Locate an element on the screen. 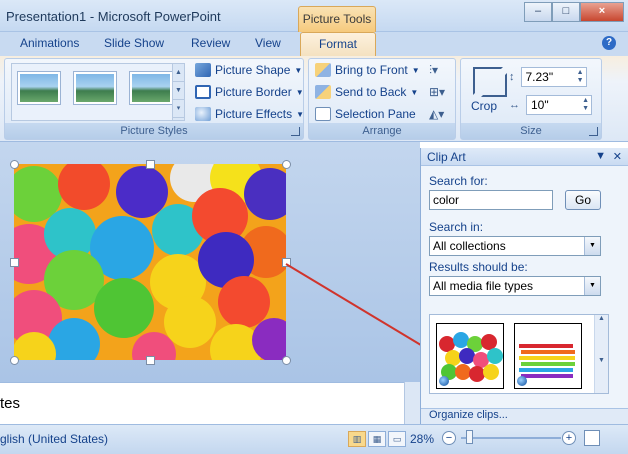 The height and width of the screenshot is (454, 628). zoom-slider-knob is located at coordinates (469, 437).